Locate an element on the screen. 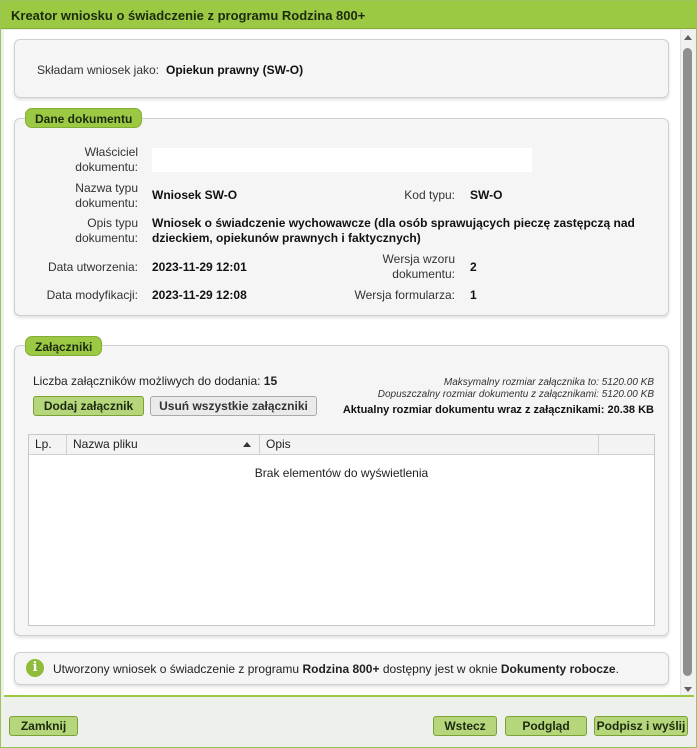  type-name-value: Wniosek SW-O is located at coordinates (195, 195).